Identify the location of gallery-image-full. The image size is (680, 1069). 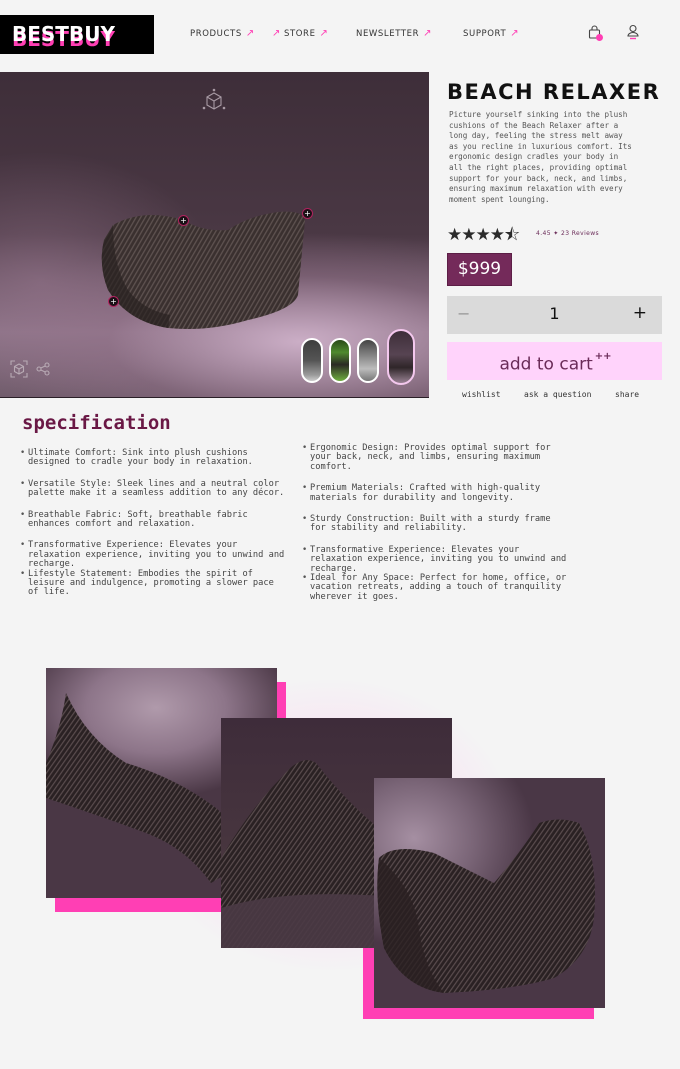
(489, 893).